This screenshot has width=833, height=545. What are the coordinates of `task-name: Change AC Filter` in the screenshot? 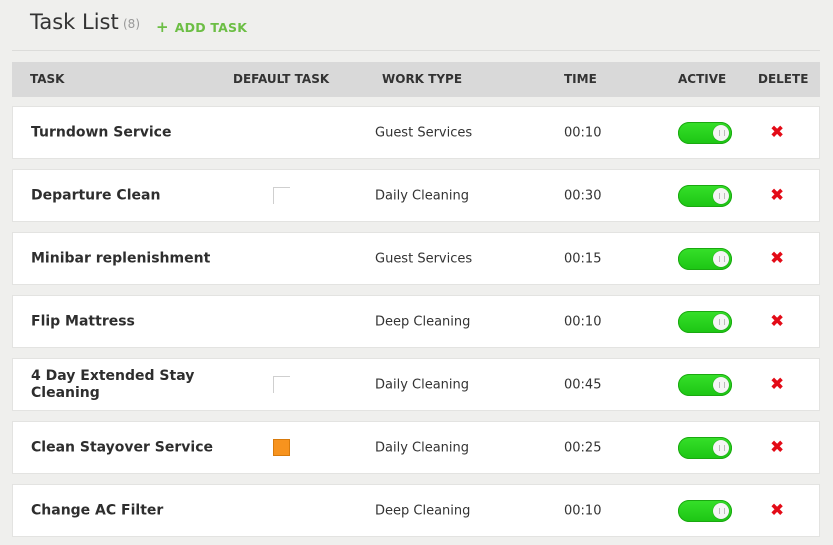 It's located at (126, 510).